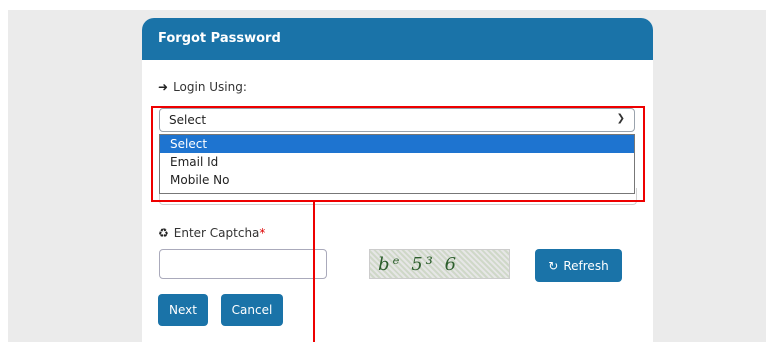 The width and height of the screenshot is (774, 342). I want to click on refresh-button-label: Refresh, so click(586, 265).